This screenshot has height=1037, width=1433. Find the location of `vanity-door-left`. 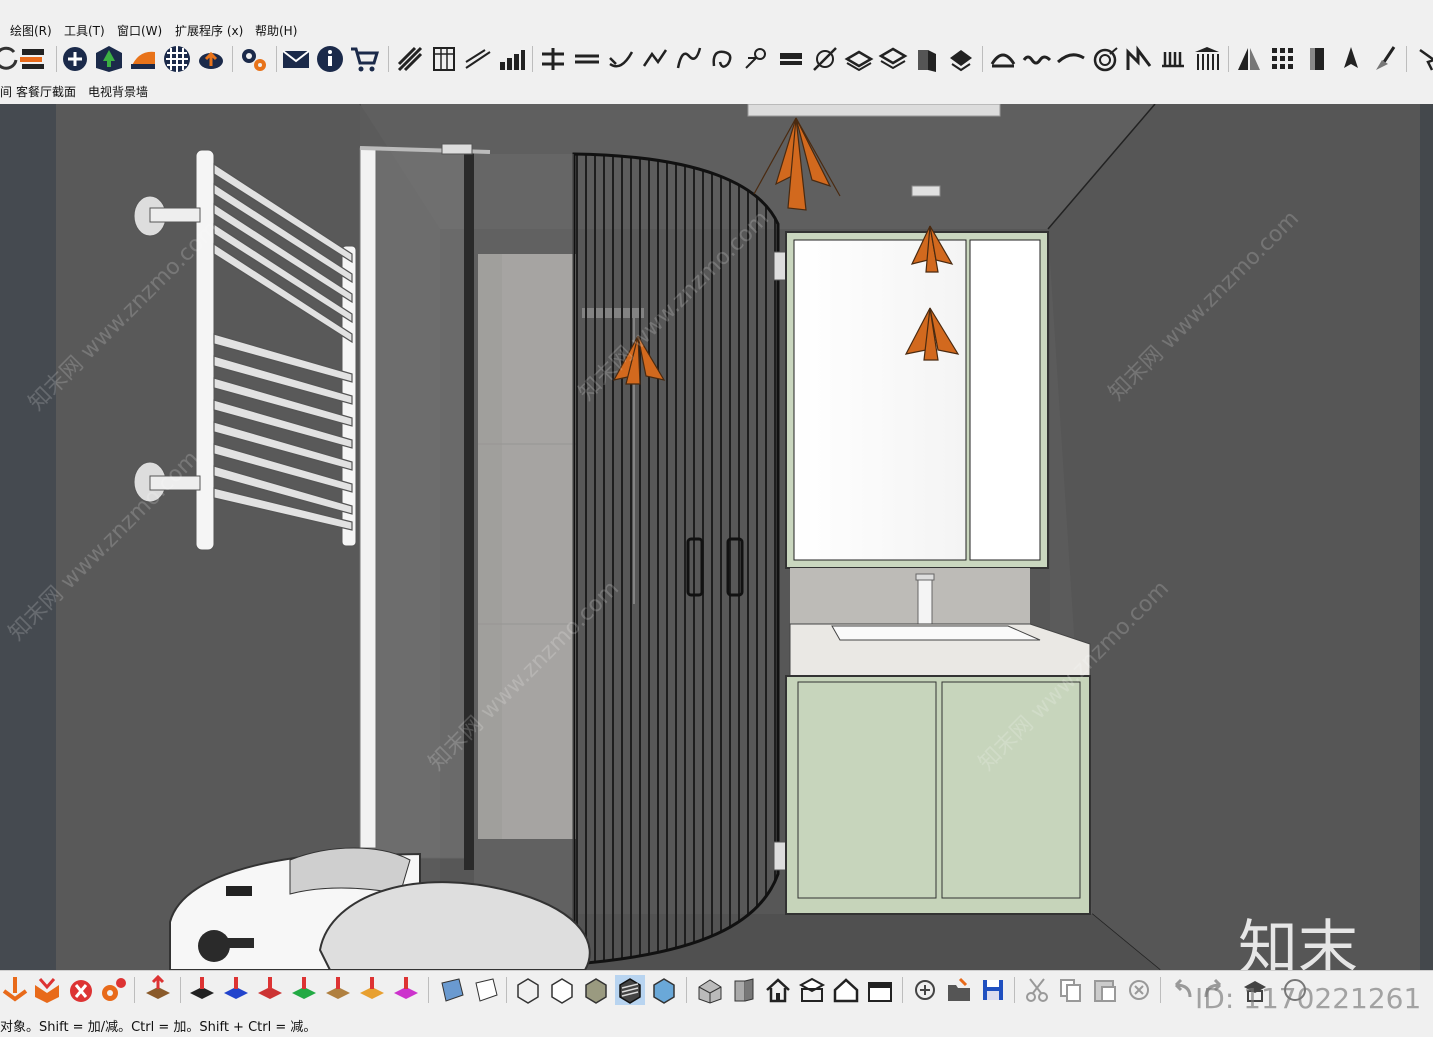

vanity-door-left is located at coordinates (867, 790).